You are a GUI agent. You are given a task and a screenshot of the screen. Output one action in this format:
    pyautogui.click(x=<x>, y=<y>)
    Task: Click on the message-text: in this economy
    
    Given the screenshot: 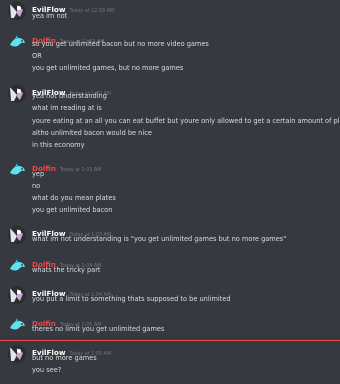 What is the action you would take?
    pyautogui.click(x=58, y=145)
    